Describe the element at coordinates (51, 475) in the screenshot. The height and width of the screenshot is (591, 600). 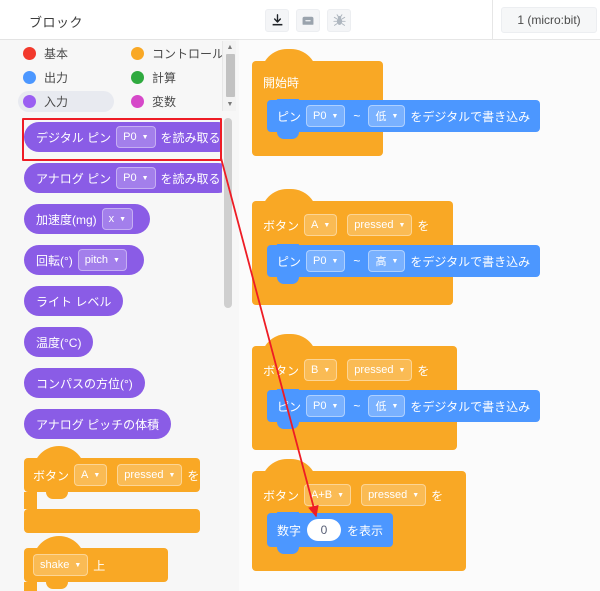
I see `block-text-pre: ボタン` at that location.